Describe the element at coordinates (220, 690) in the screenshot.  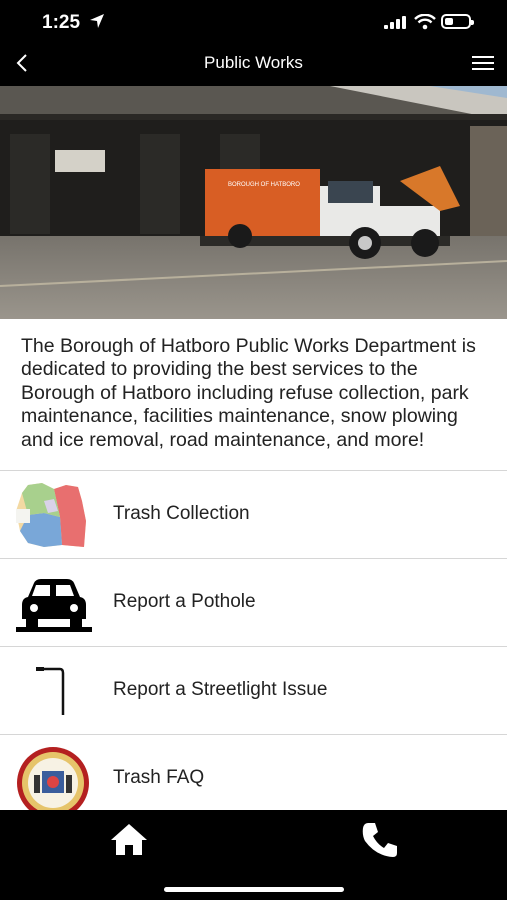
I see `item-label: Report a Streetlight Issue` at that location.